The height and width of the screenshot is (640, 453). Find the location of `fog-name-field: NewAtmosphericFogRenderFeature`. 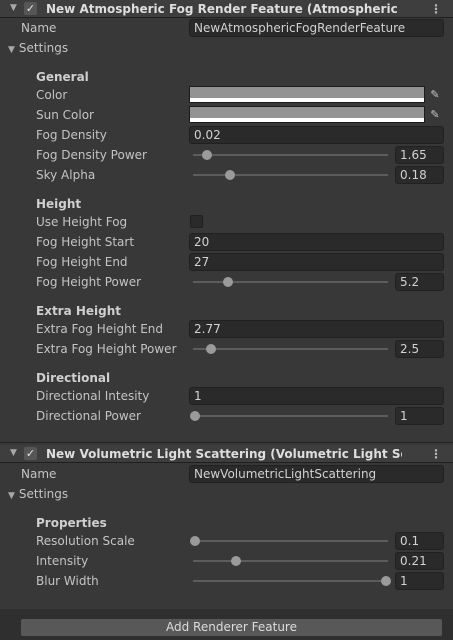

fog-name-field: NewAtmosphericFogRenderFeature is located at coordinates (316, 28).